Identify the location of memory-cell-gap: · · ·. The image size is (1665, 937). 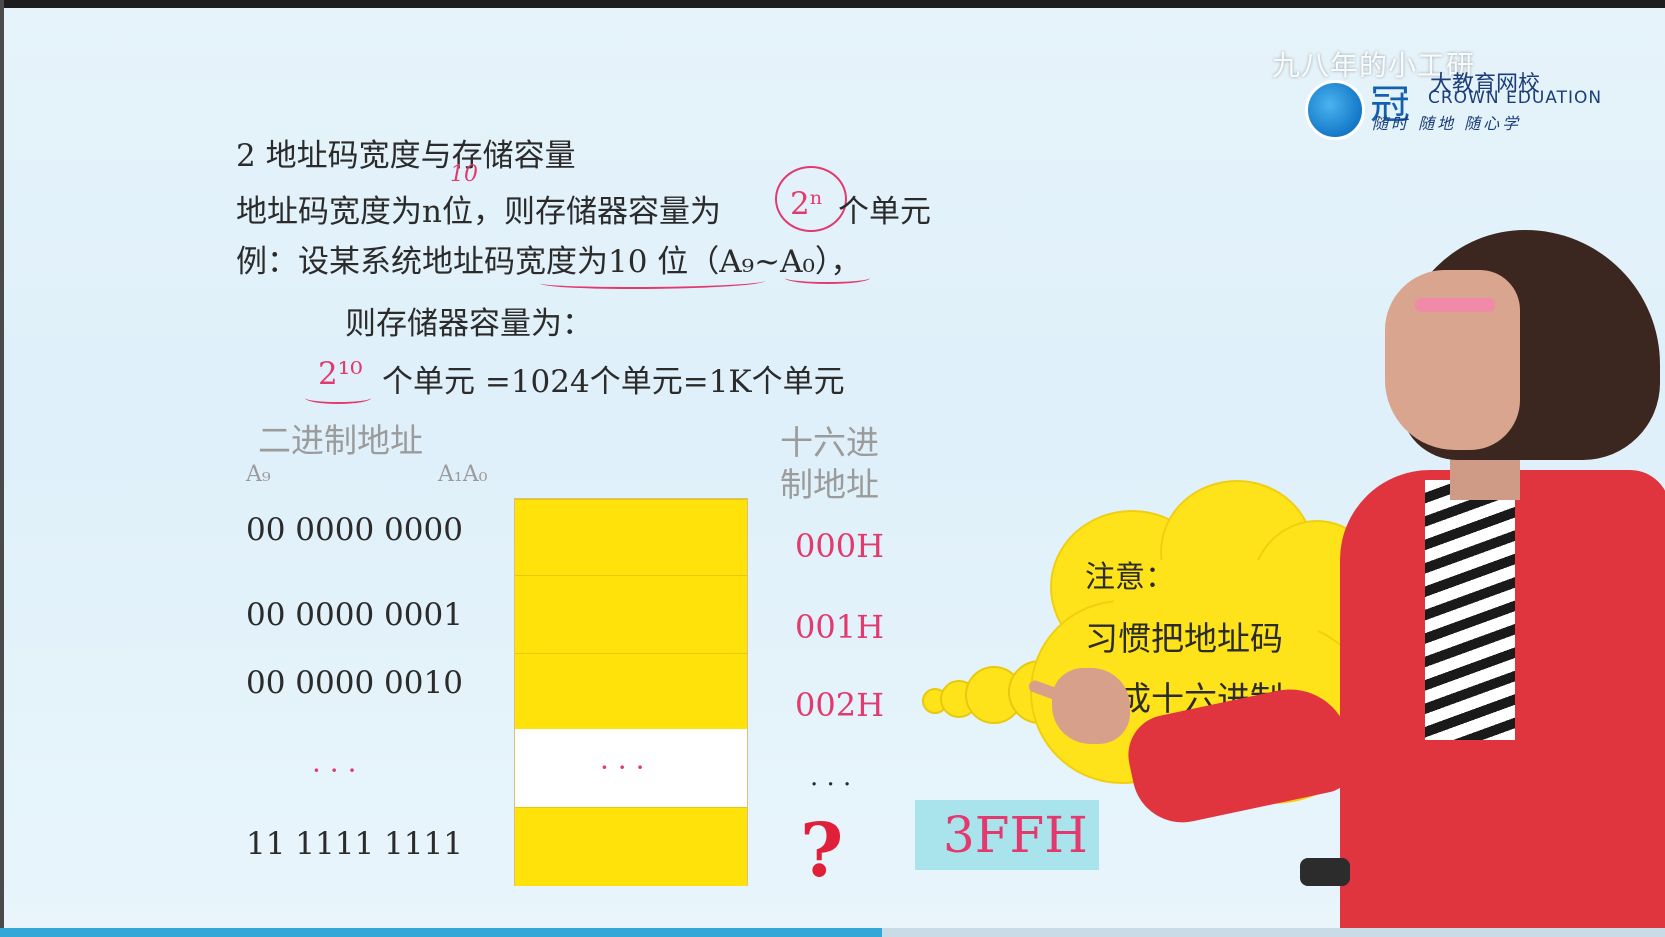
(631, 768).